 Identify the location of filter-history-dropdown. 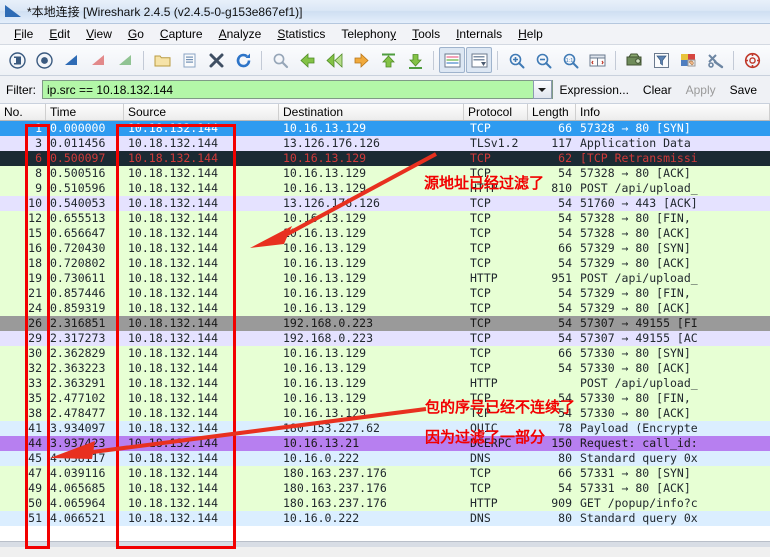
(542, 89).